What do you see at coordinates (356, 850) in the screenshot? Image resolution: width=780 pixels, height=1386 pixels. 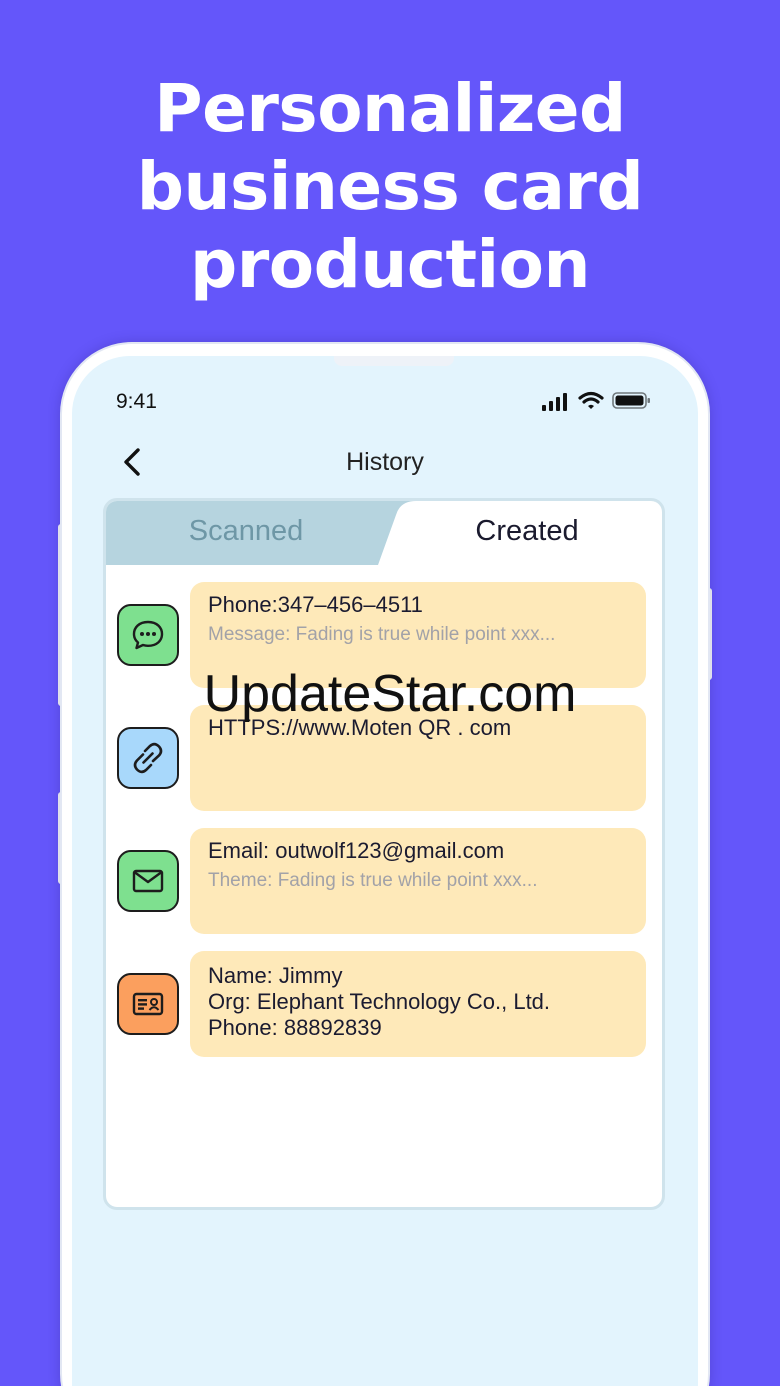 I see `item-main-text: Email: outwolf123@gmail.com` at bounding box center [356, 850].